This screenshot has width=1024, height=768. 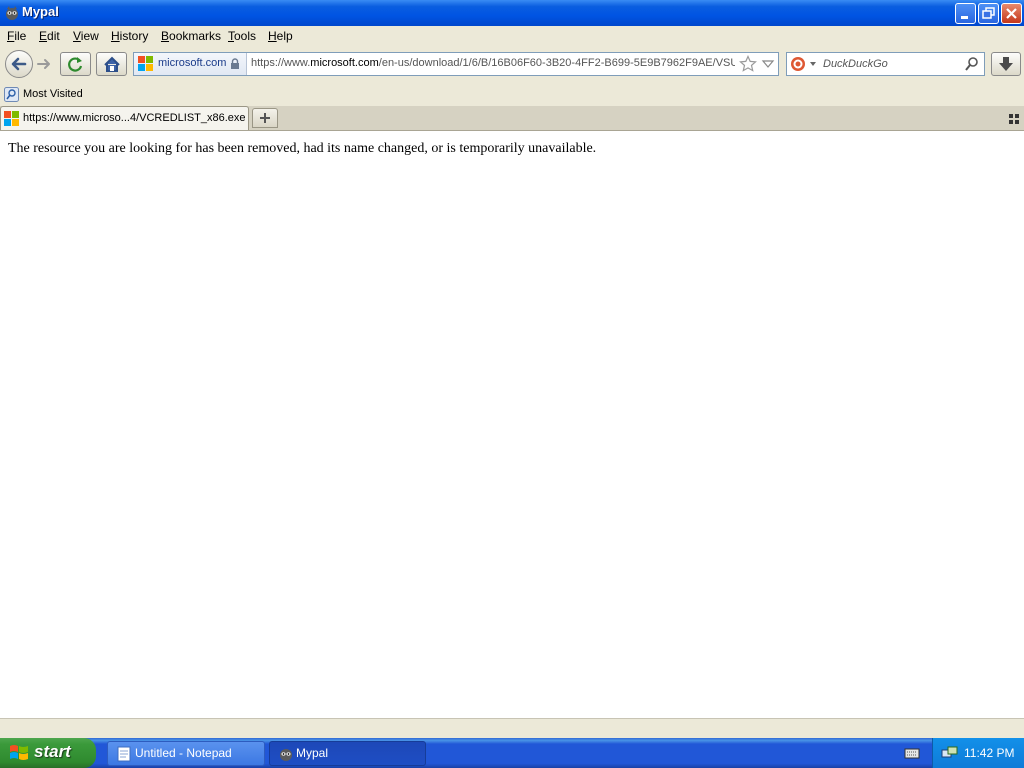 I want to click on download-arrow-icon, so click(x=1006, y=64).